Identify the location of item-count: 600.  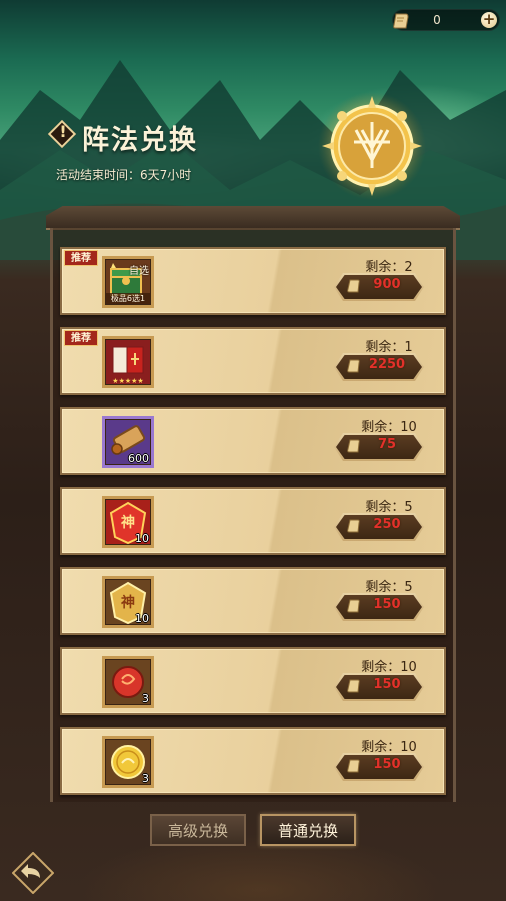
(138, 458).